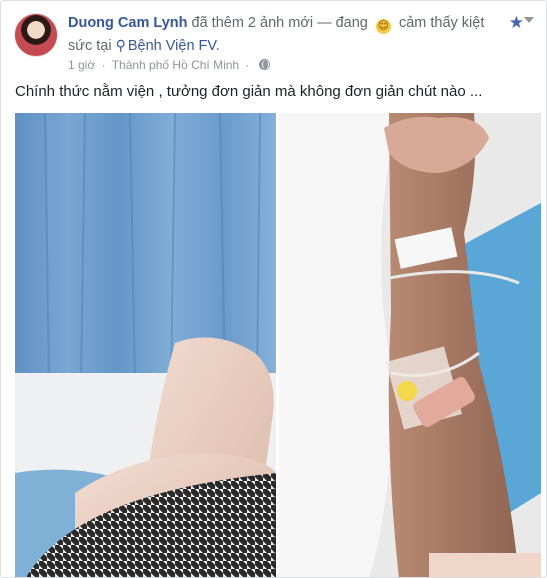  Describe the element at coordinates (127, 23) in the screenshot. I see `author-name-link: Duong Cam Lynh` at that location.